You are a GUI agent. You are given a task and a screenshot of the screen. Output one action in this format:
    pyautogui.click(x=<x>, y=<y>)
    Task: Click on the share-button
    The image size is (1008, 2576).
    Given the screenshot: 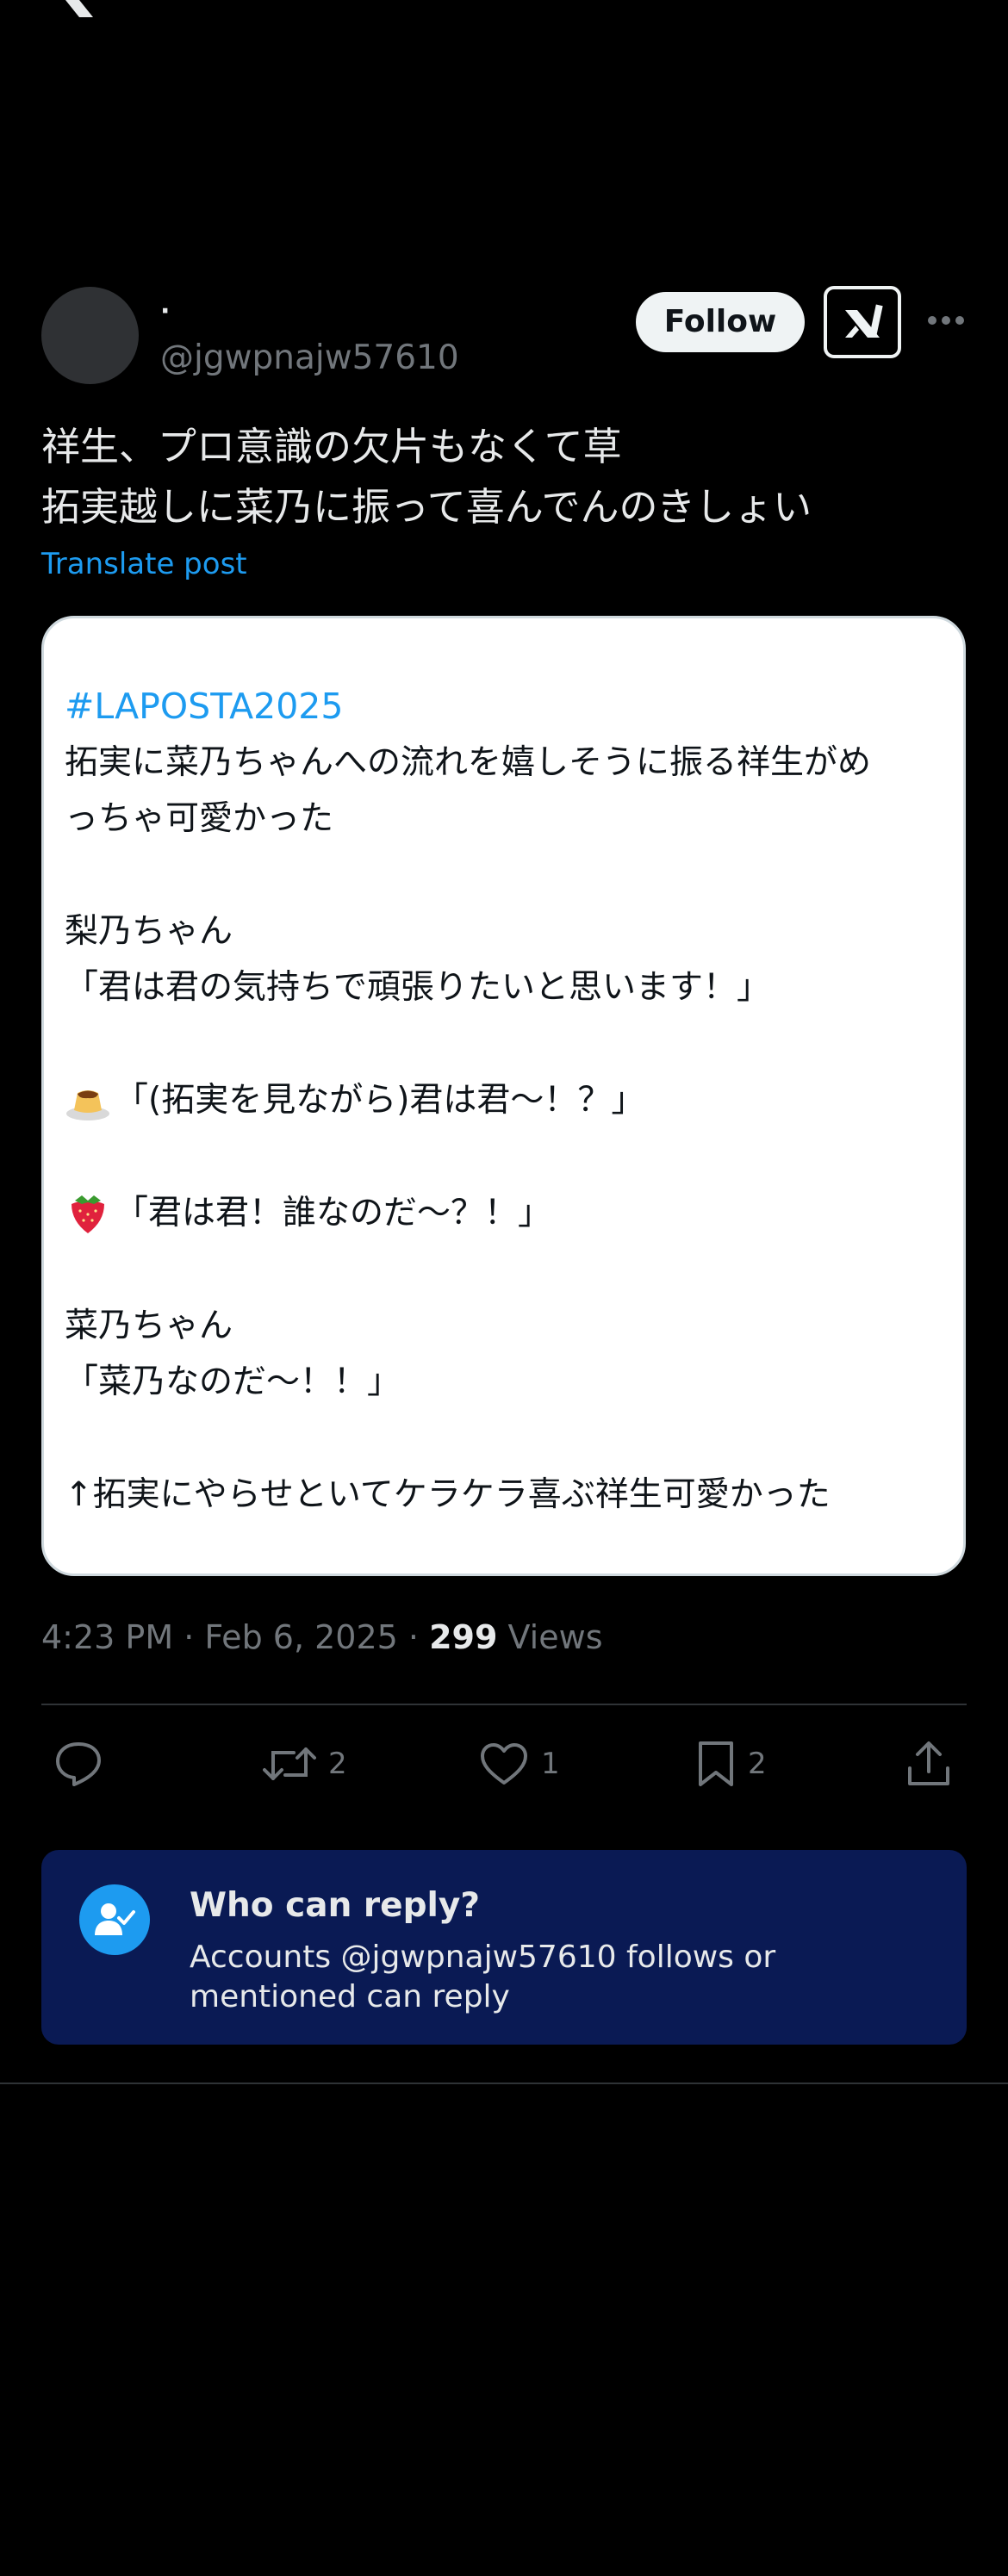 What is the action you would take?
    pyautogui.click(x=929, y=1764)
    